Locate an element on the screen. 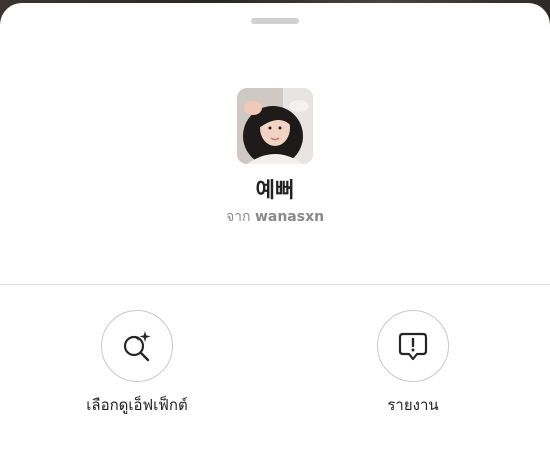 This screenshot has height=461, width=550. effect-creator: จาก wanasxn is located at coordinates (275, 217).